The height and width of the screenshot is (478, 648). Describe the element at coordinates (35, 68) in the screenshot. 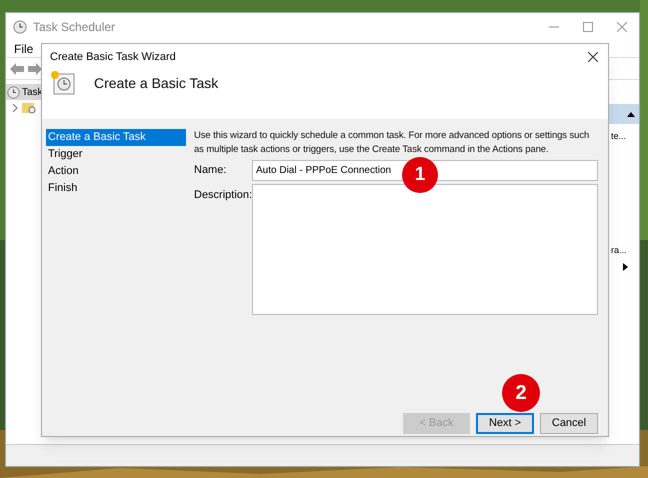

I see `forward-arrow-icon` at that location.